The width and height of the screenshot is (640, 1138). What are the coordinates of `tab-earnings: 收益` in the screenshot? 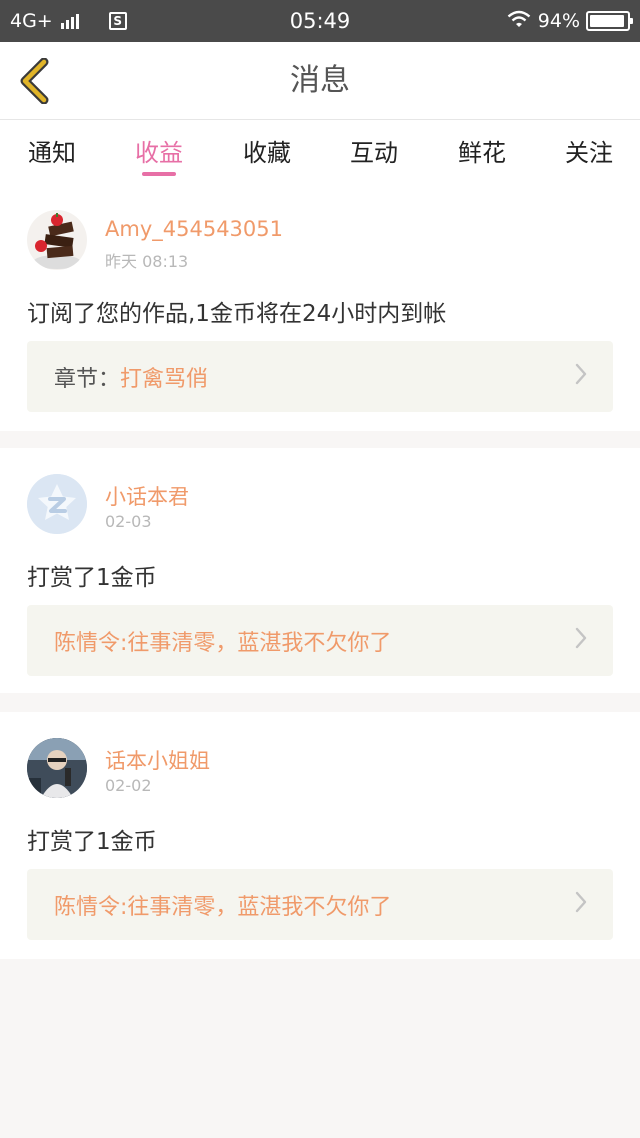 It's located at (159, 153).